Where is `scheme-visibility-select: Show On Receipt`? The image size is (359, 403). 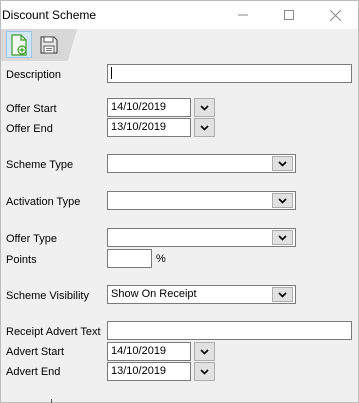
scheme-visibility-select: Show On Receipt is located at coordinates (201, 294).